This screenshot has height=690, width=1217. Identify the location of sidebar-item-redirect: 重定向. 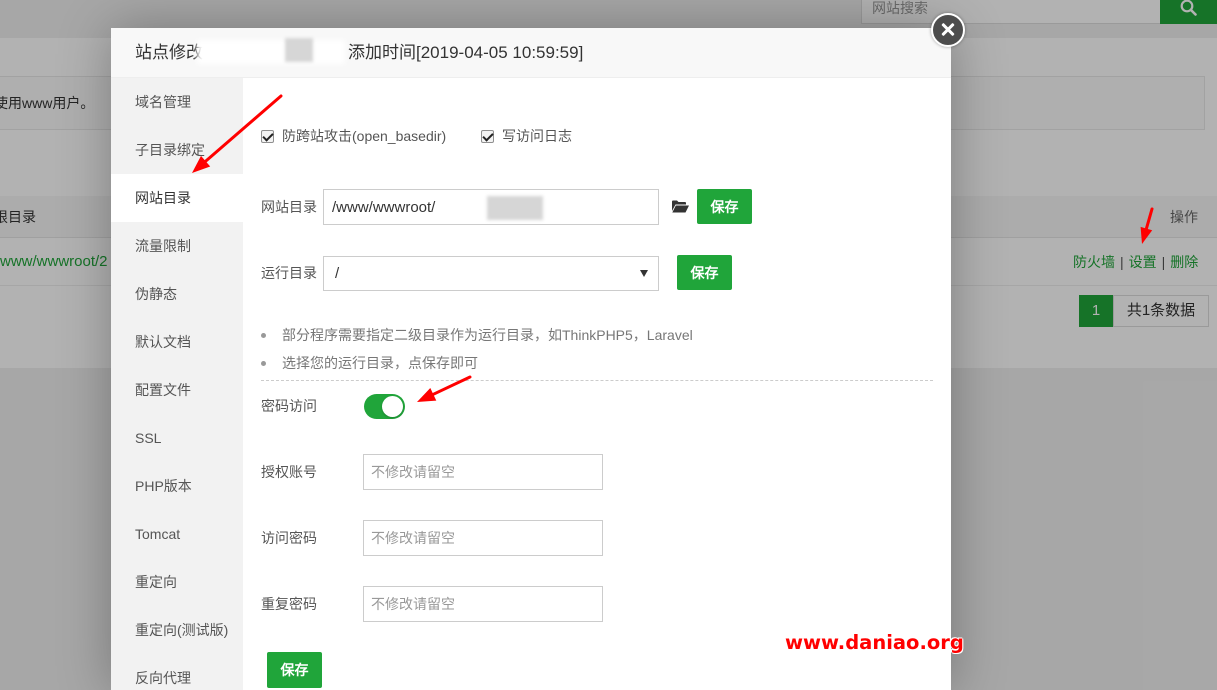
(177, 582).